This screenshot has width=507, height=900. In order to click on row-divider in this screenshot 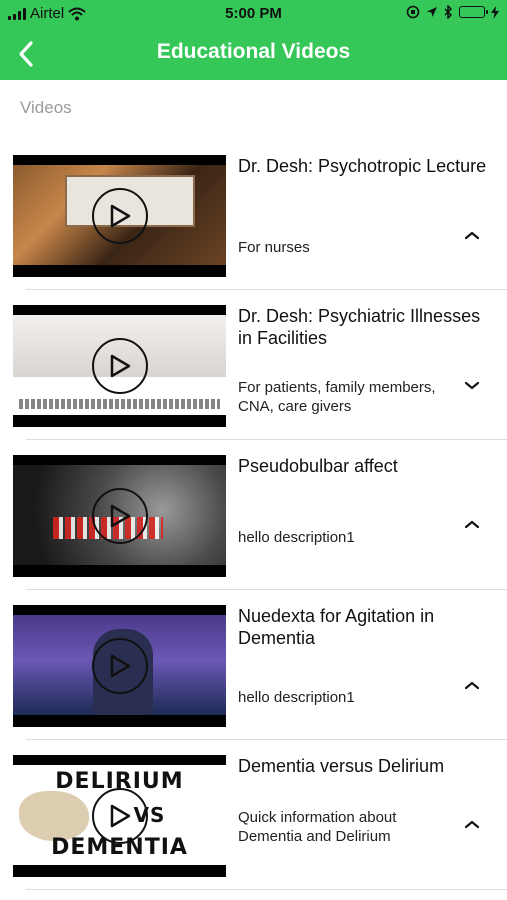, I will do `click(266, 889)`.